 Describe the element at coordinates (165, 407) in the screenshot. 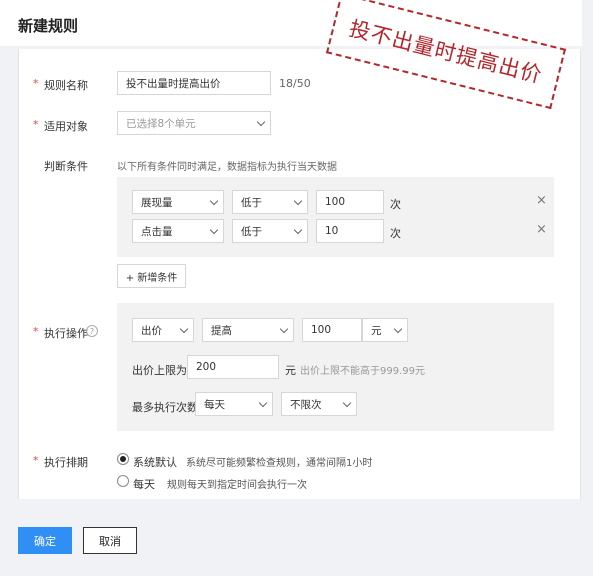

I see `max-times-label: 最多执行次数` at that location.